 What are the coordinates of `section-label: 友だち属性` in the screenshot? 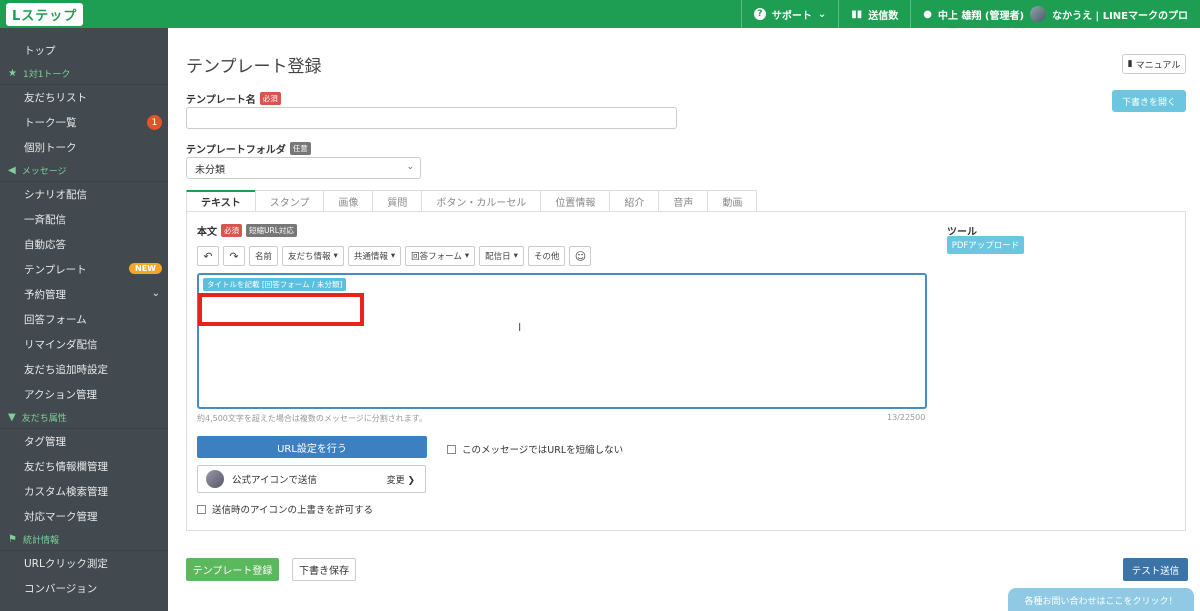 It's located at (44, 419).